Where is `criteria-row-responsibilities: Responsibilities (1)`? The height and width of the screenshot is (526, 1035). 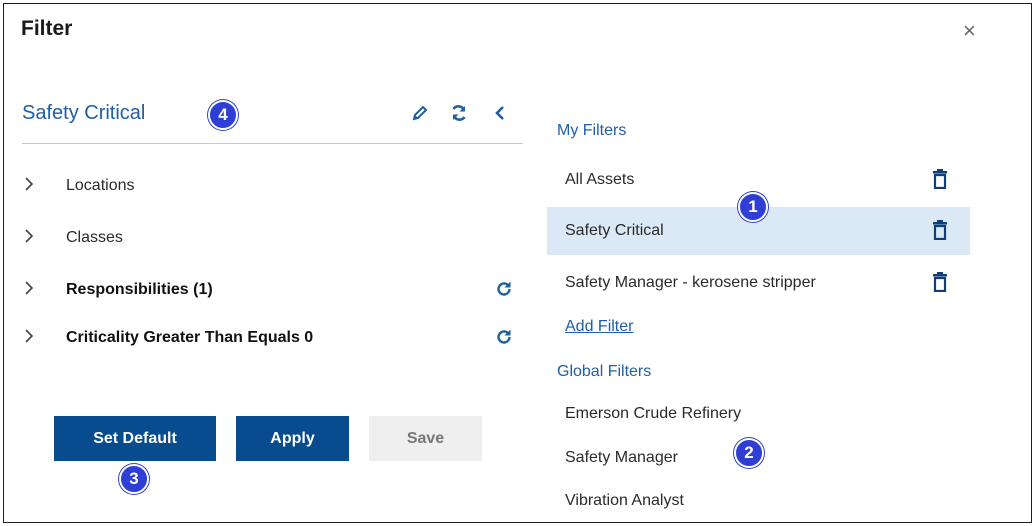 criteria-row-responsibilities: Responsibilities (1) is located at coordinates (272, 290).